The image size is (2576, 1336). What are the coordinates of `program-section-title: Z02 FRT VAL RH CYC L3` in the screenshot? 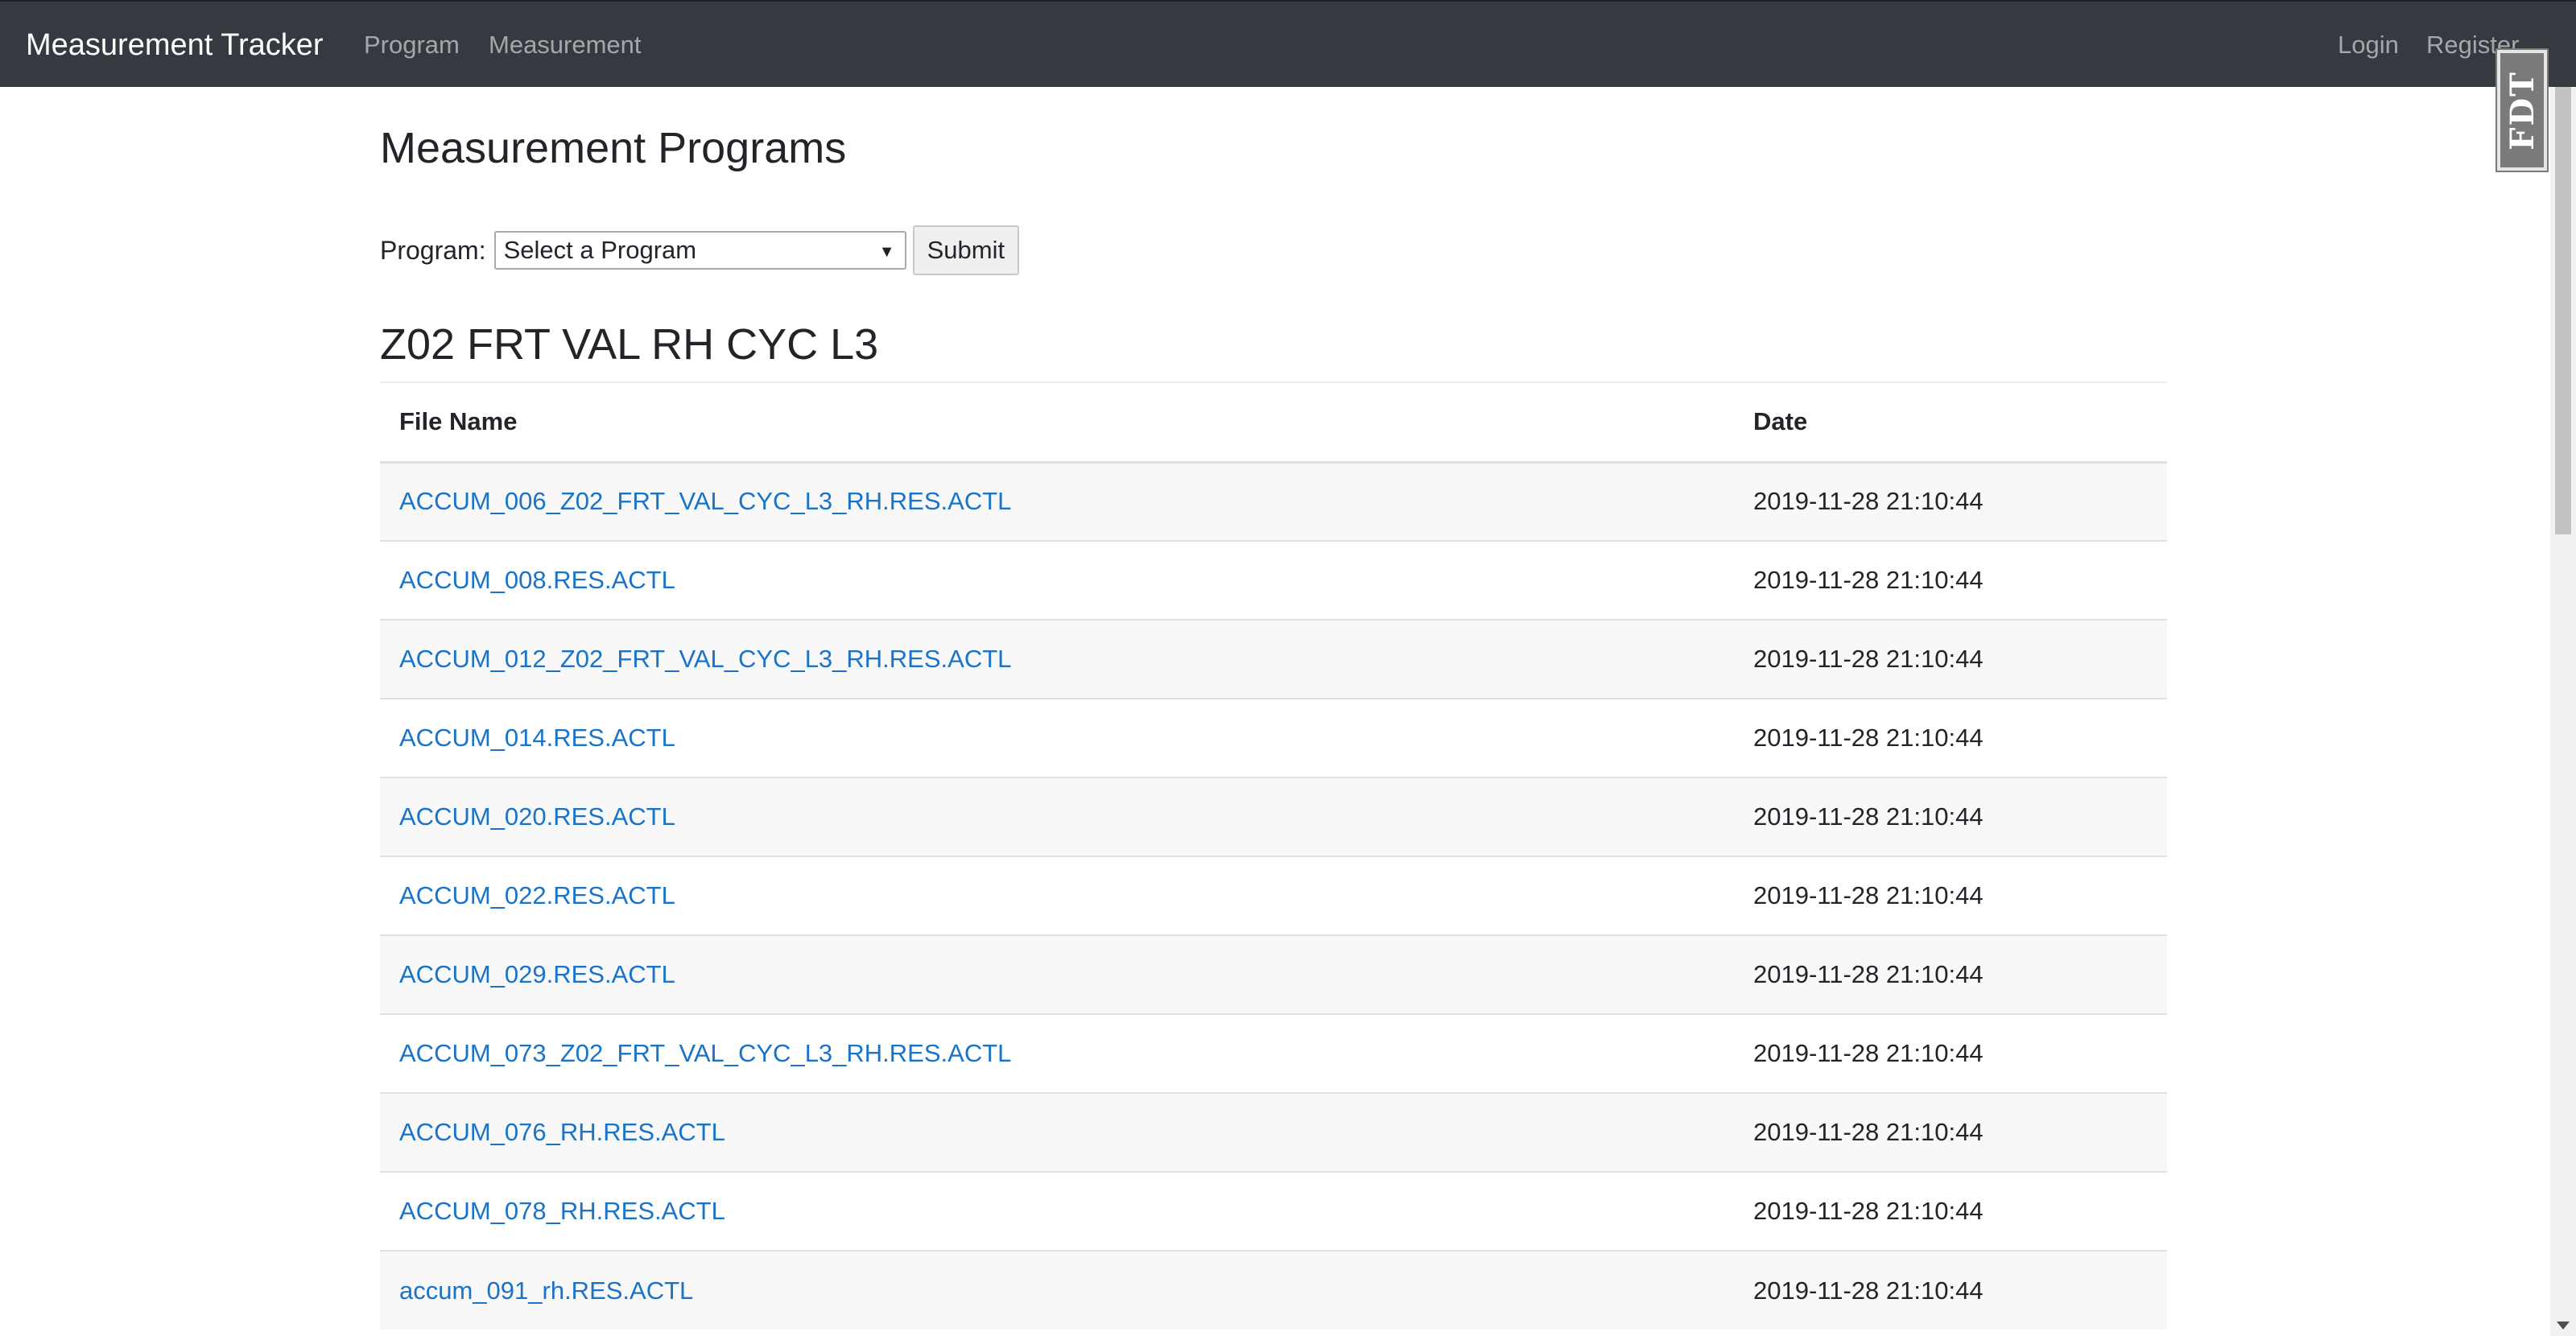 It's located at (629, 344).